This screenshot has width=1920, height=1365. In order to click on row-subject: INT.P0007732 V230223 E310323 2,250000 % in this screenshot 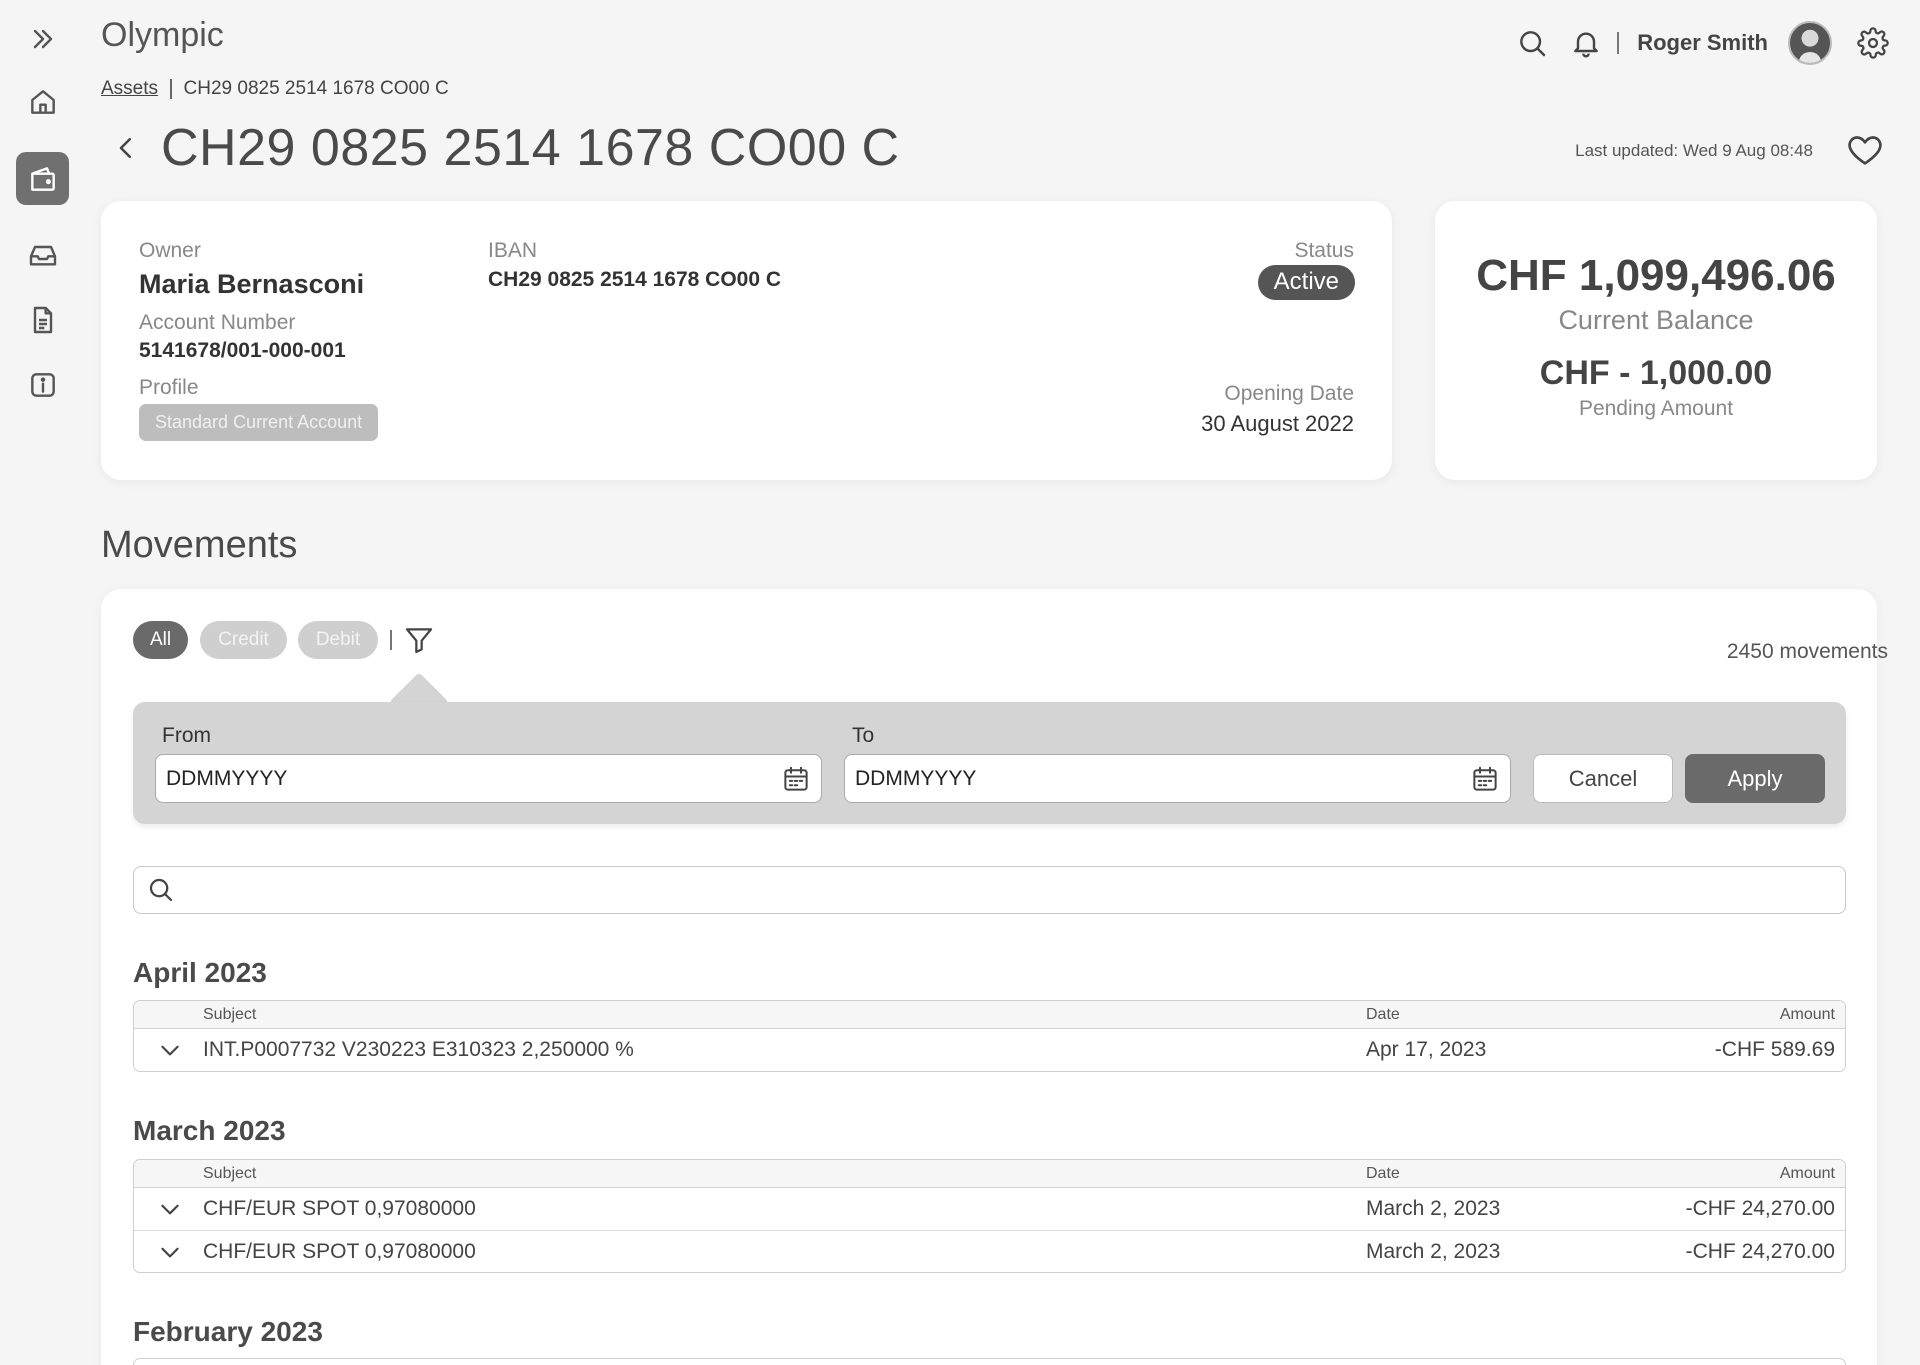, I will do `click(418, 1049)`.